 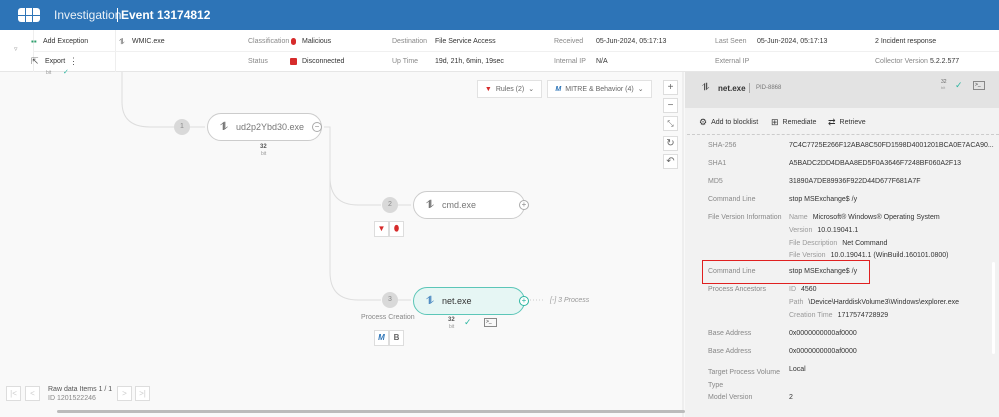 I want to click on disconnected-icon, so click(x=293, y=61).